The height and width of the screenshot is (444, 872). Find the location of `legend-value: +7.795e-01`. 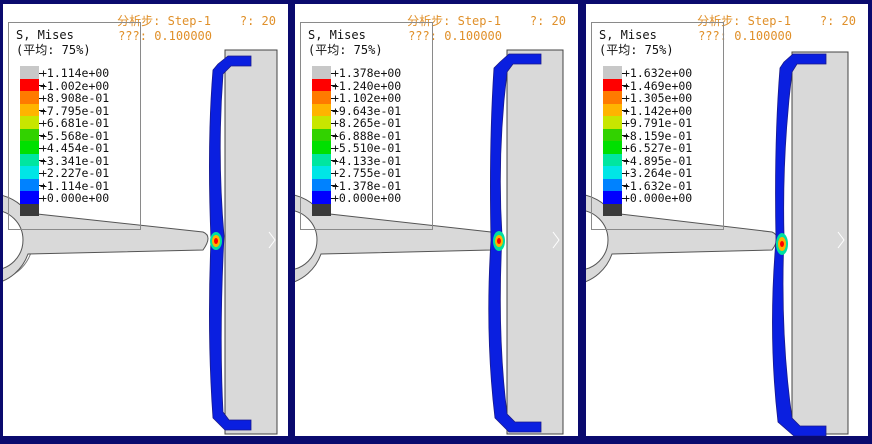

legend-value: +7.795e-01 is located at coordinates (75, 110).